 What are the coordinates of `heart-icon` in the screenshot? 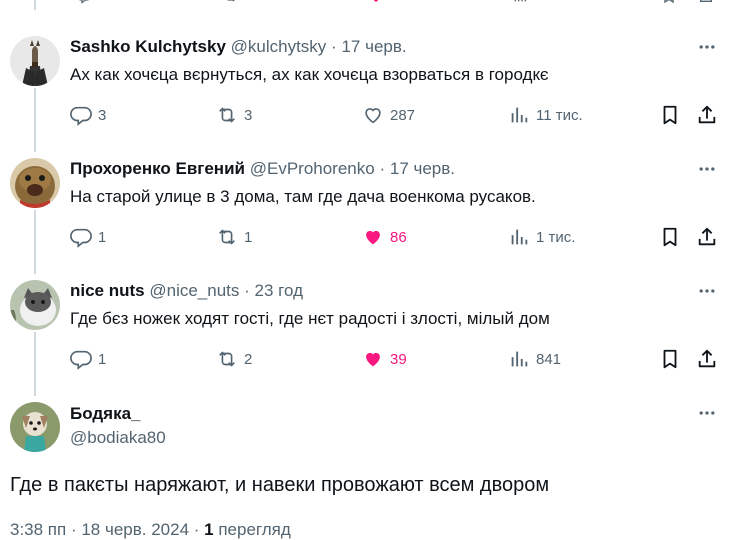 It's located at (376, 1).